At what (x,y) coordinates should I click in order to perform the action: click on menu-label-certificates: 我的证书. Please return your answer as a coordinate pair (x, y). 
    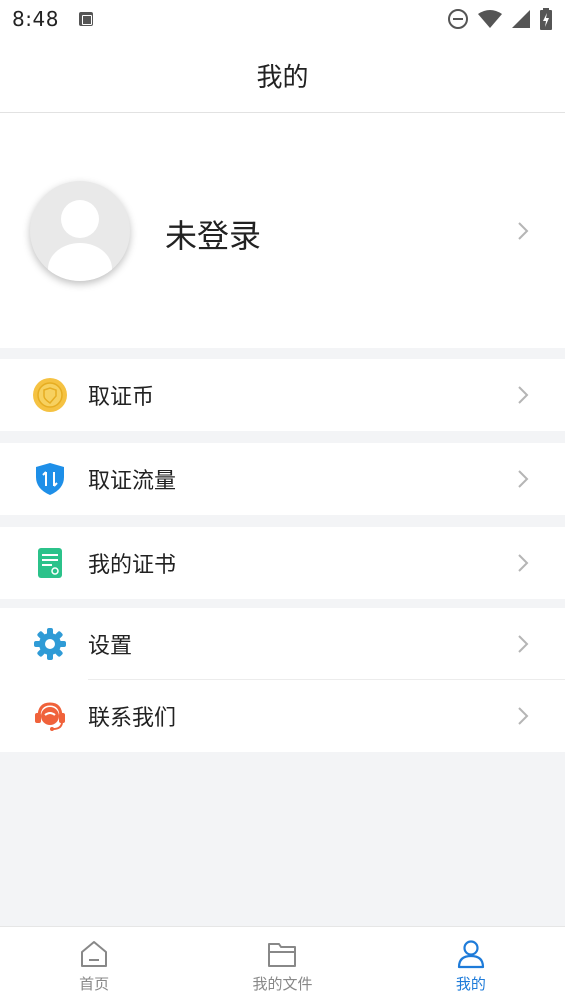
    Looking at the image, I should click on (132, 565).